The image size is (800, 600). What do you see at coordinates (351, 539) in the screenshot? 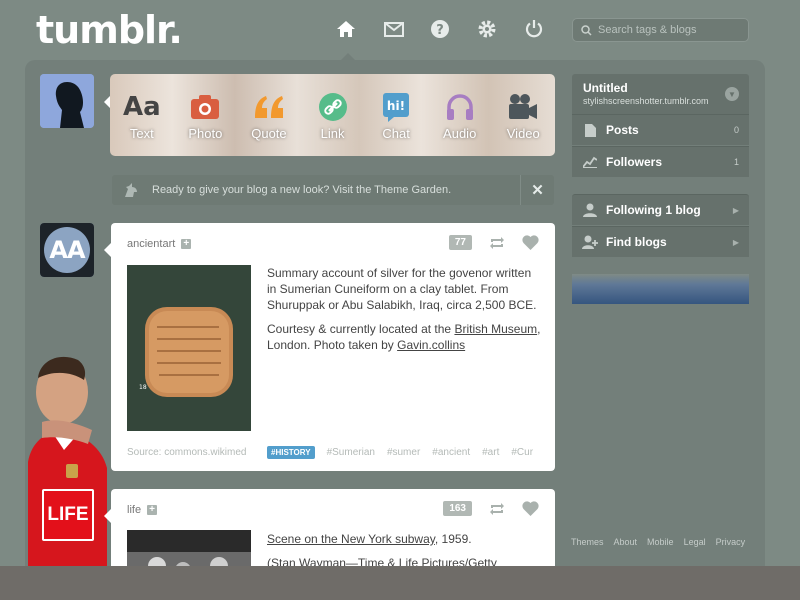
I see `subway-scene-link: Scene on the New York subway` at bounding box center [351, 539].